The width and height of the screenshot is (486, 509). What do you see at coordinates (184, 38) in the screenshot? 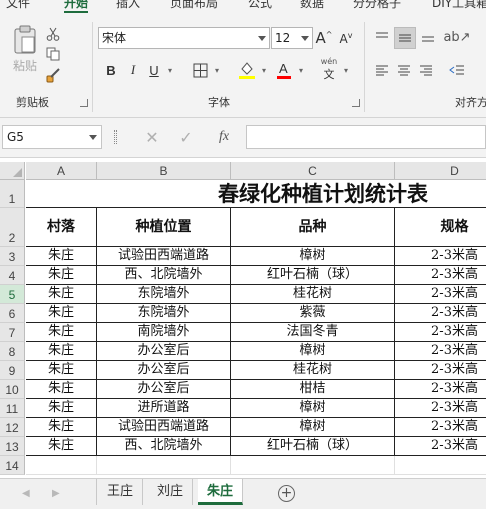
I see `font-name-select: 宋体` at bounding box center [184, 38].